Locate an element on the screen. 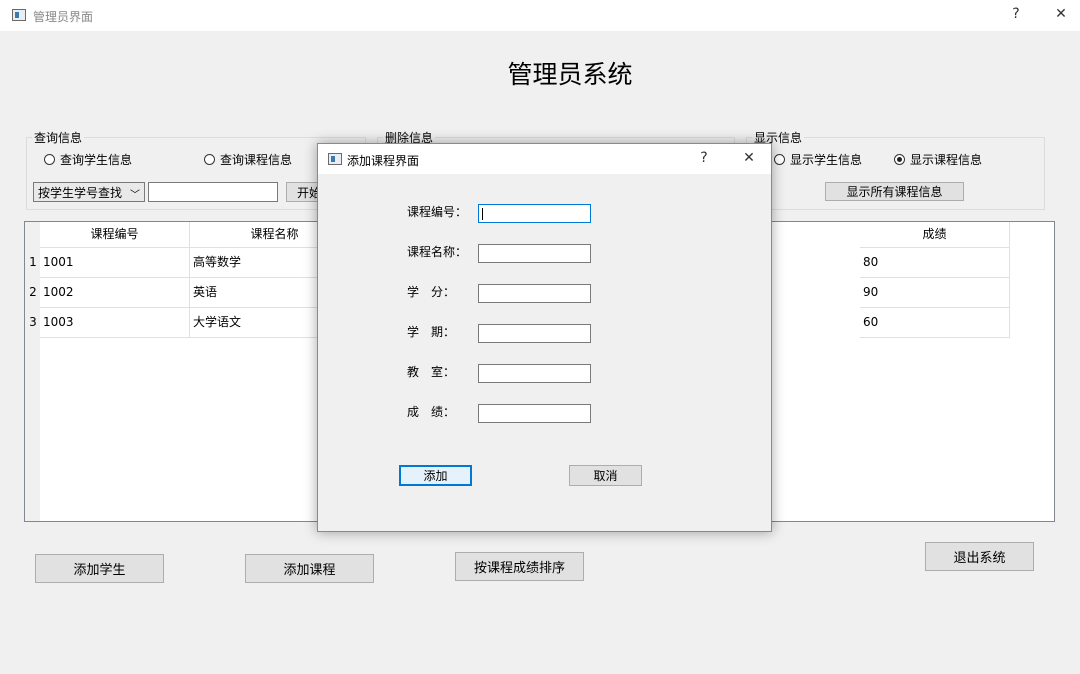  radio-display-course: 显示课程信息 is located at coordinates (938, 159).